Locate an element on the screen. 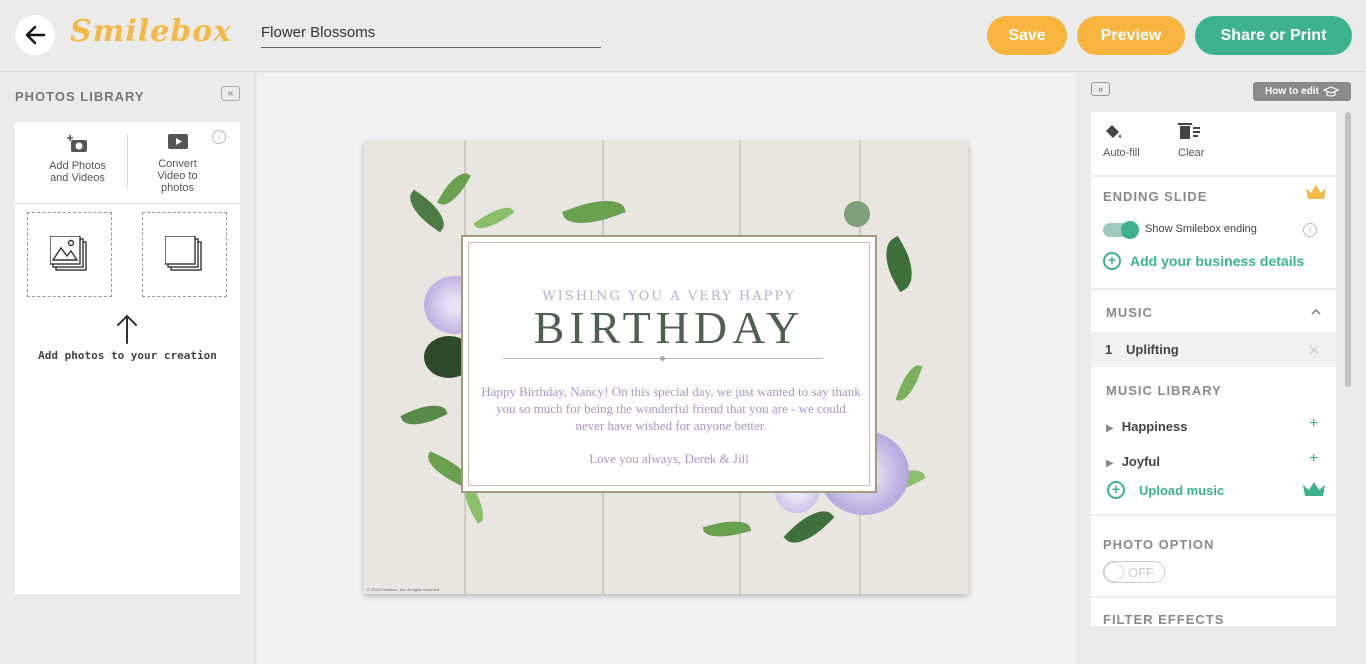 The width and height of the screenshot is (1366, 664). tool-divider is located at coordinates (127, 161).